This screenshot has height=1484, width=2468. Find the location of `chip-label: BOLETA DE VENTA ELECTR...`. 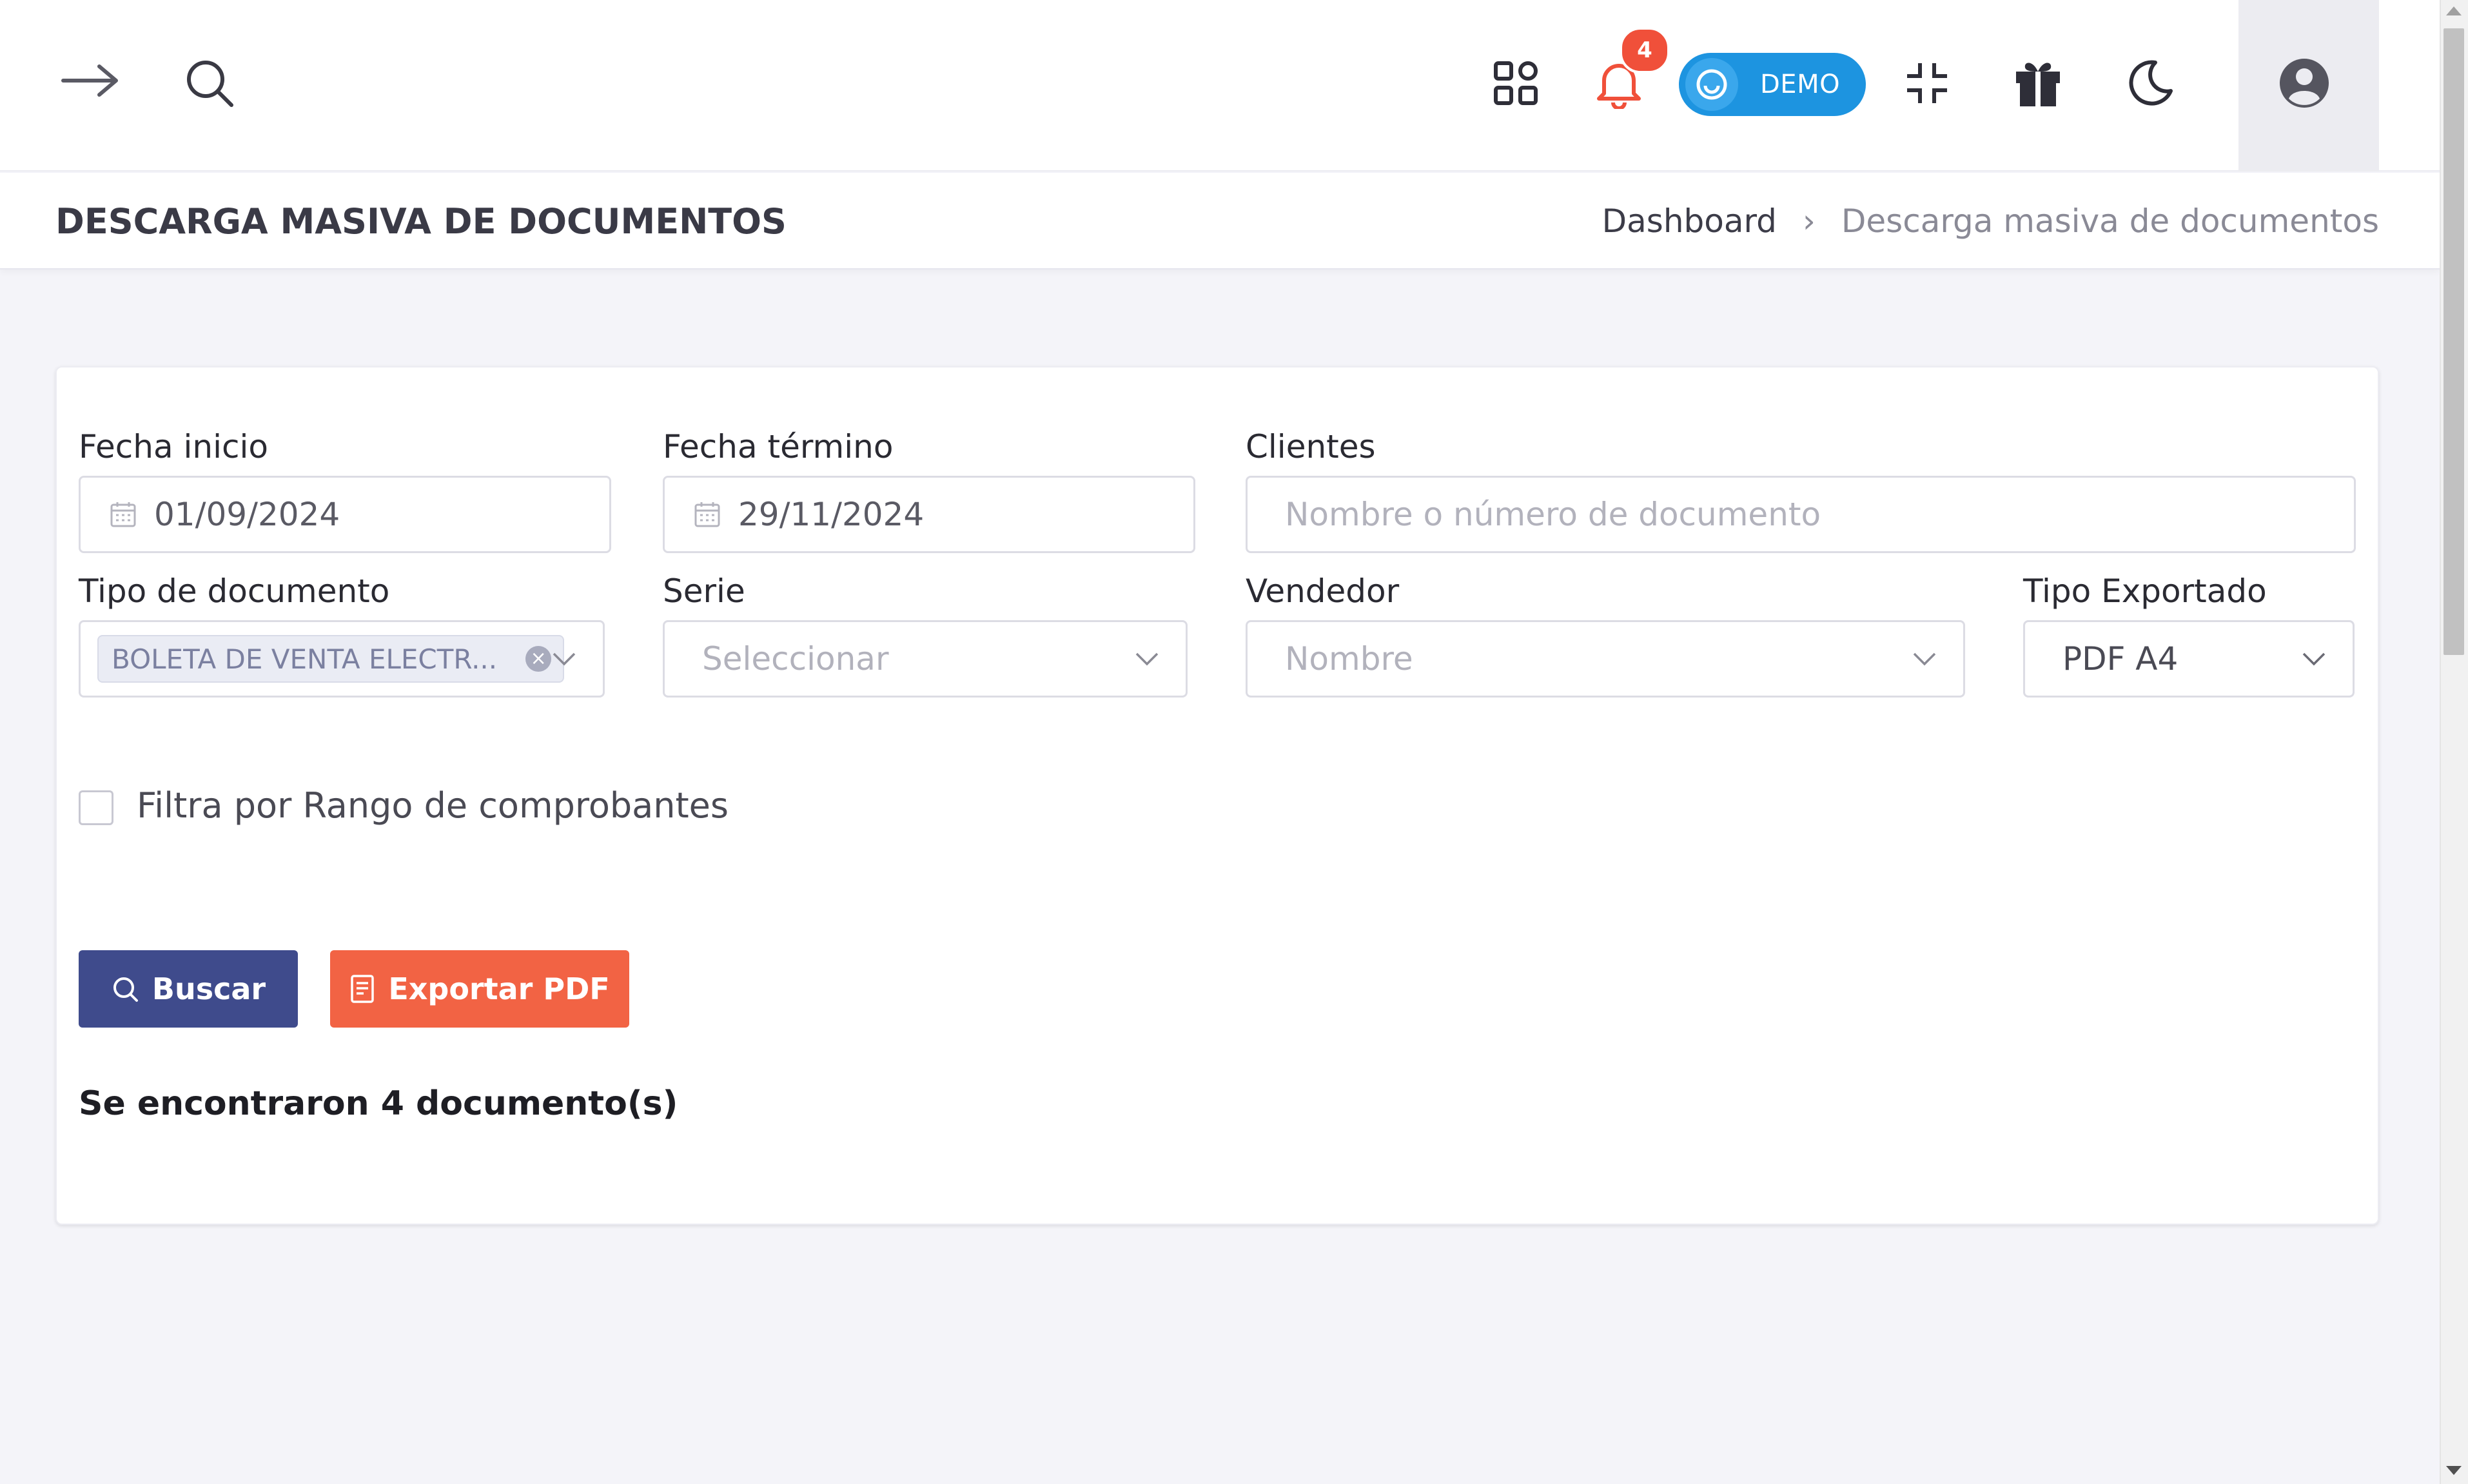

chip-label: BOLETA DE VENTA ELECTR... is located at coordinates (305, 659).